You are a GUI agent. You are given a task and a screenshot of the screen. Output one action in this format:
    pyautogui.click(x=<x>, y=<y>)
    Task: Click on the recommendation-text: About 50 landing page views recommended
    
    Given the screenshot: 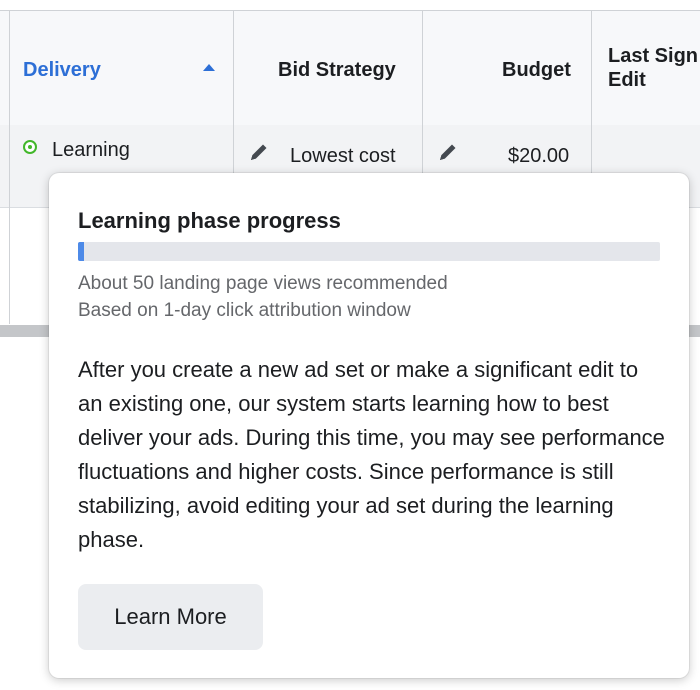 What is the action you would take?
    pyautogui.click(x=263, y=283)
    